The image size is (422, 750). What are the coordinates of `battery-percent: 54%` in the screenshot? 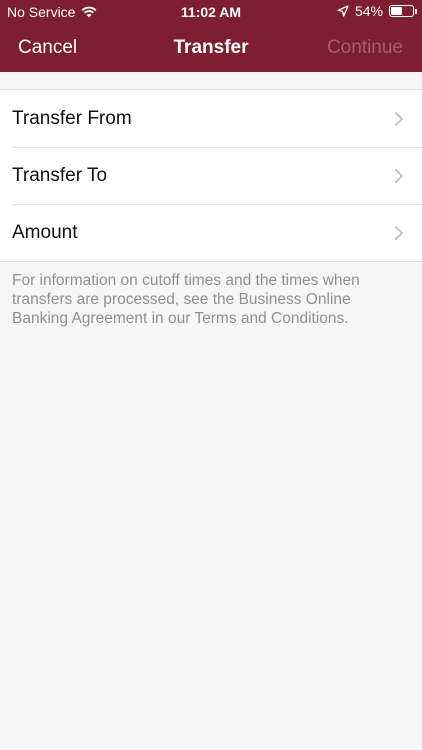 It's located at (368, 11).